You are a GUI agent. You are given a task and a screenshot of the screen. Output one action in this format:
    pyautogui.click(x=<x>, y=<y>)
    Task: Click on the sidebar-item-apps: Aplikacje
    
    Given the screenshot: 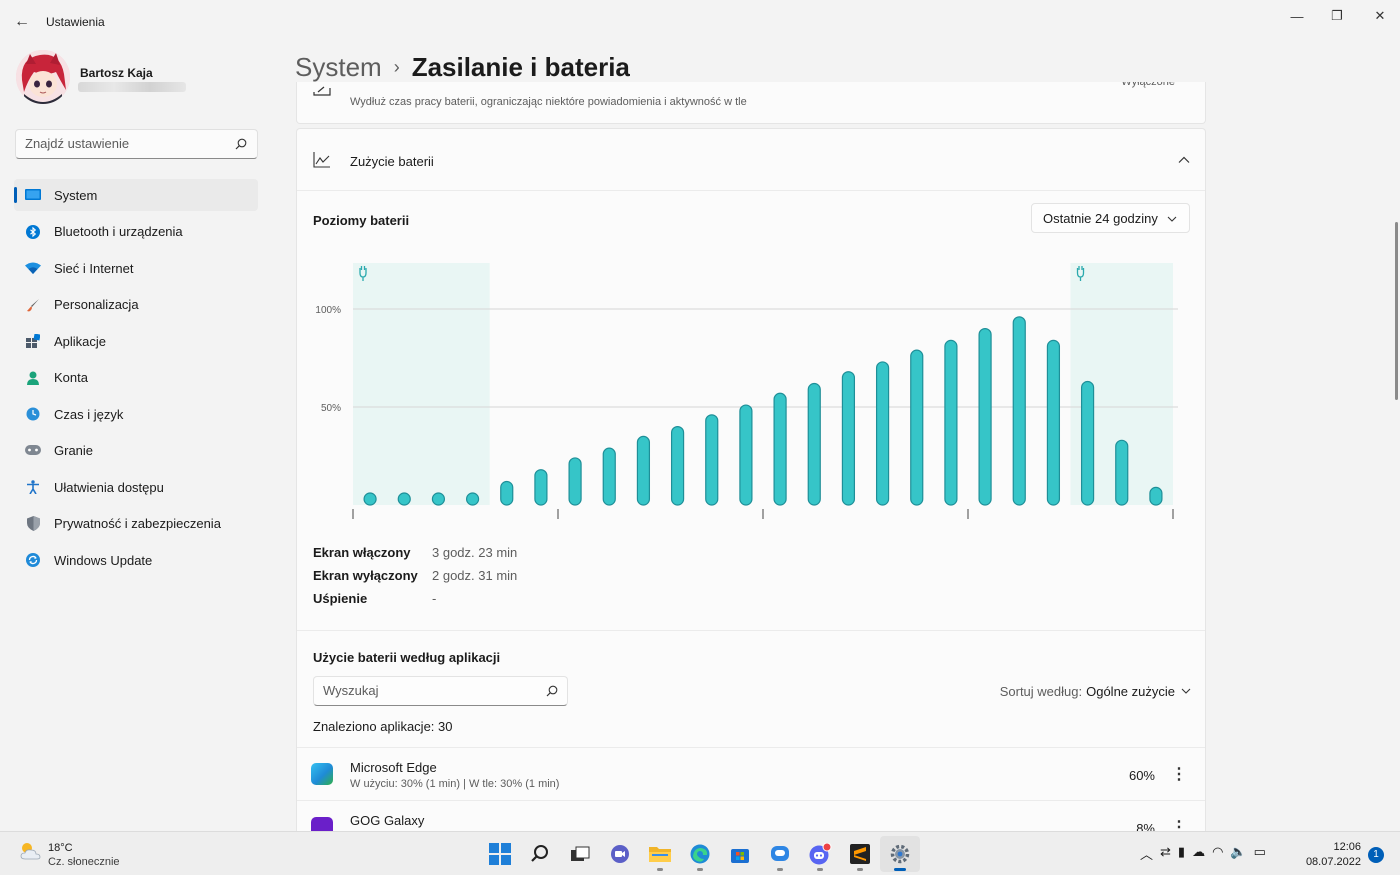 What is the action you would take?
    pyautogui.click(x=136, y=341)
    